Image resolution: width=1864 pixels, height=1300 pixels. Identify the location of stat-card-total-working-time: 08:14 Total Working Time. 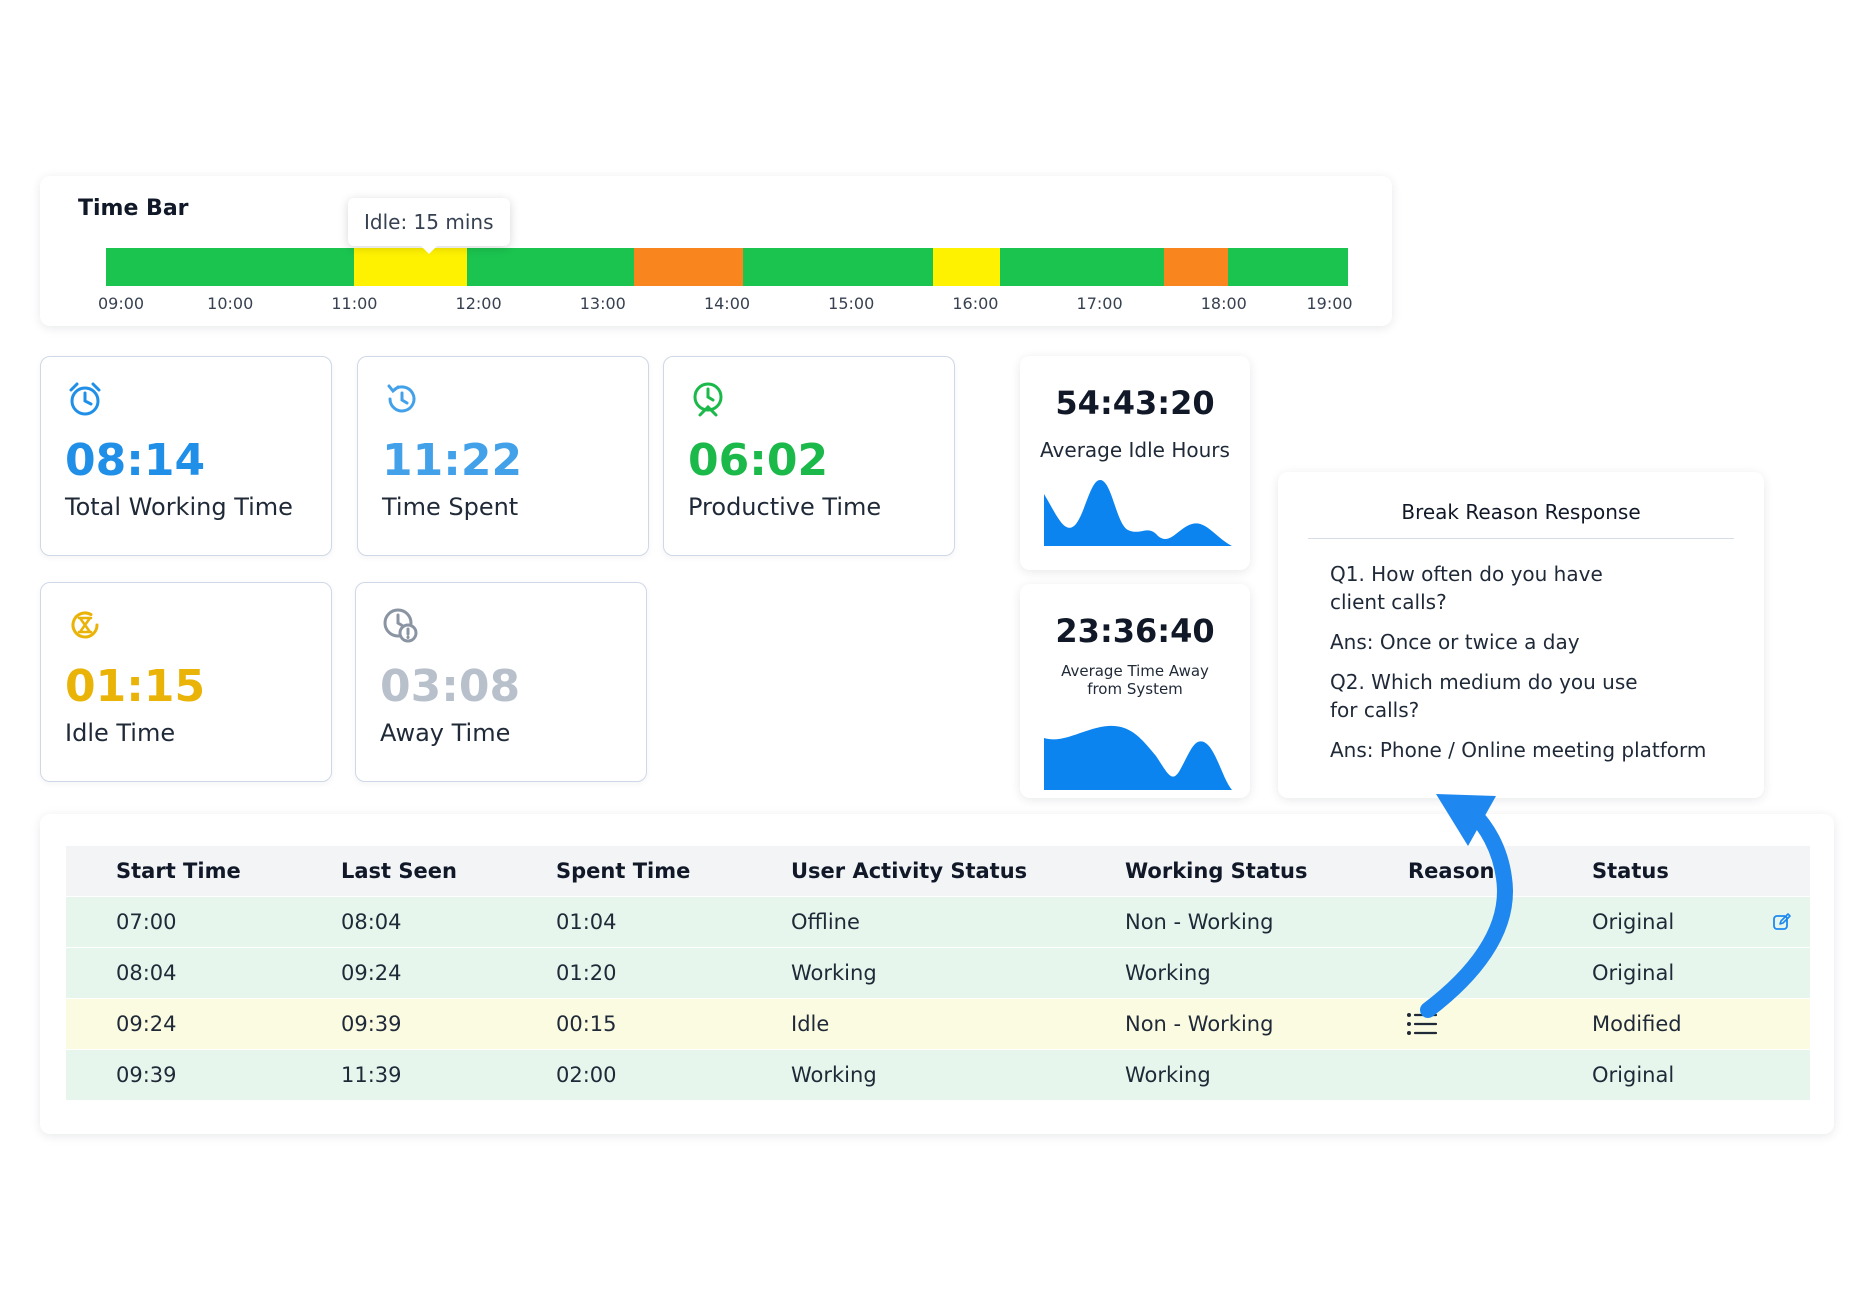
(186, 456).